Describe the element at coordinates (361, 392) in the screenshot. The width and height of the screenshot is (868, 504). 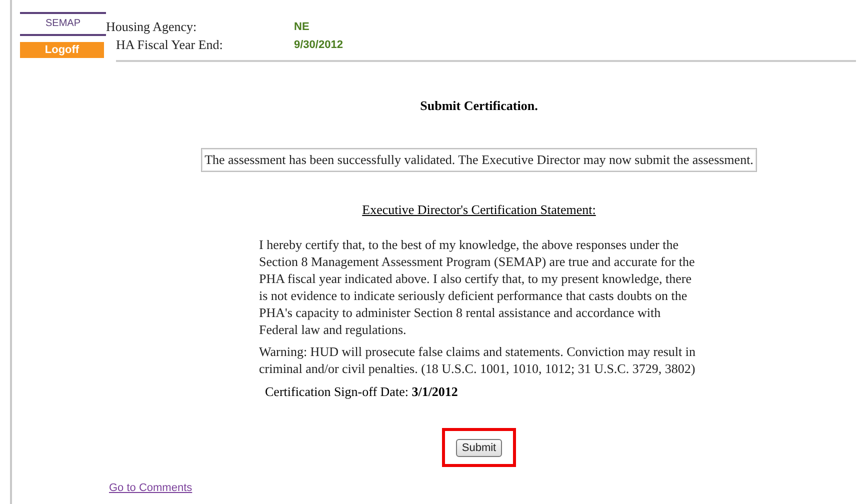
I see `signoff-date: Certification Sign-off Date: 3/1/2012` at that location.